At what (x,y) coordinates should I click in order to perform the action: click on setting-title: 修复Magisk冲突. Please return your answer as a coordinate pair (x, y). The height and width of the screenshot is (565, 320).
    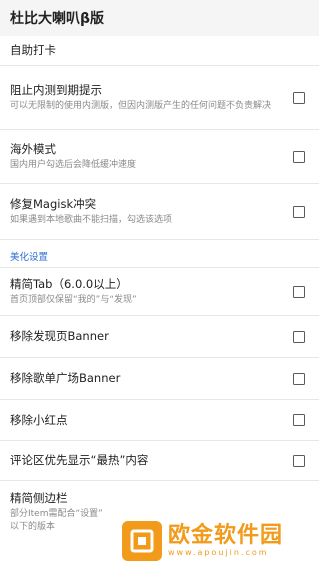
    Looking at the image, I should click on (53, 203).